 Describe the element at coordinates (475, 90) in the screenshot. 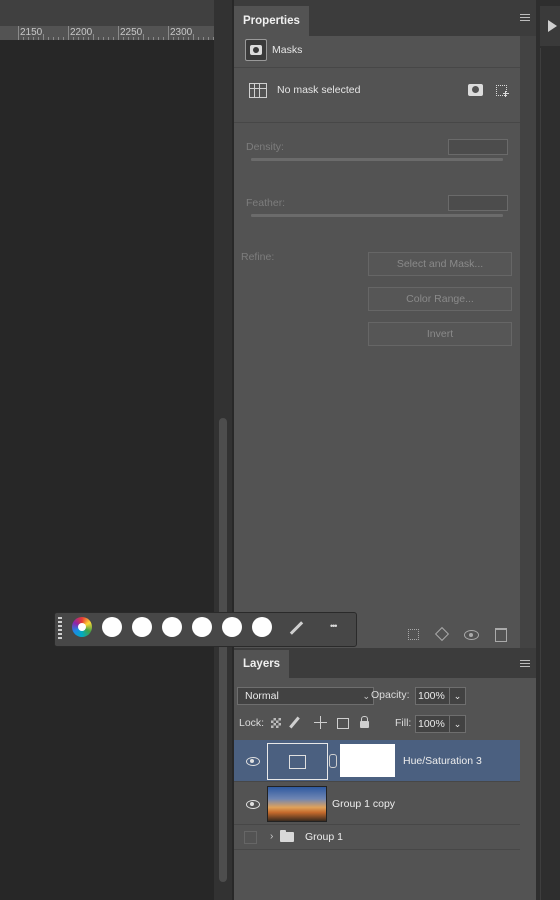

I see `add-pixel-mask-icon` at that location.